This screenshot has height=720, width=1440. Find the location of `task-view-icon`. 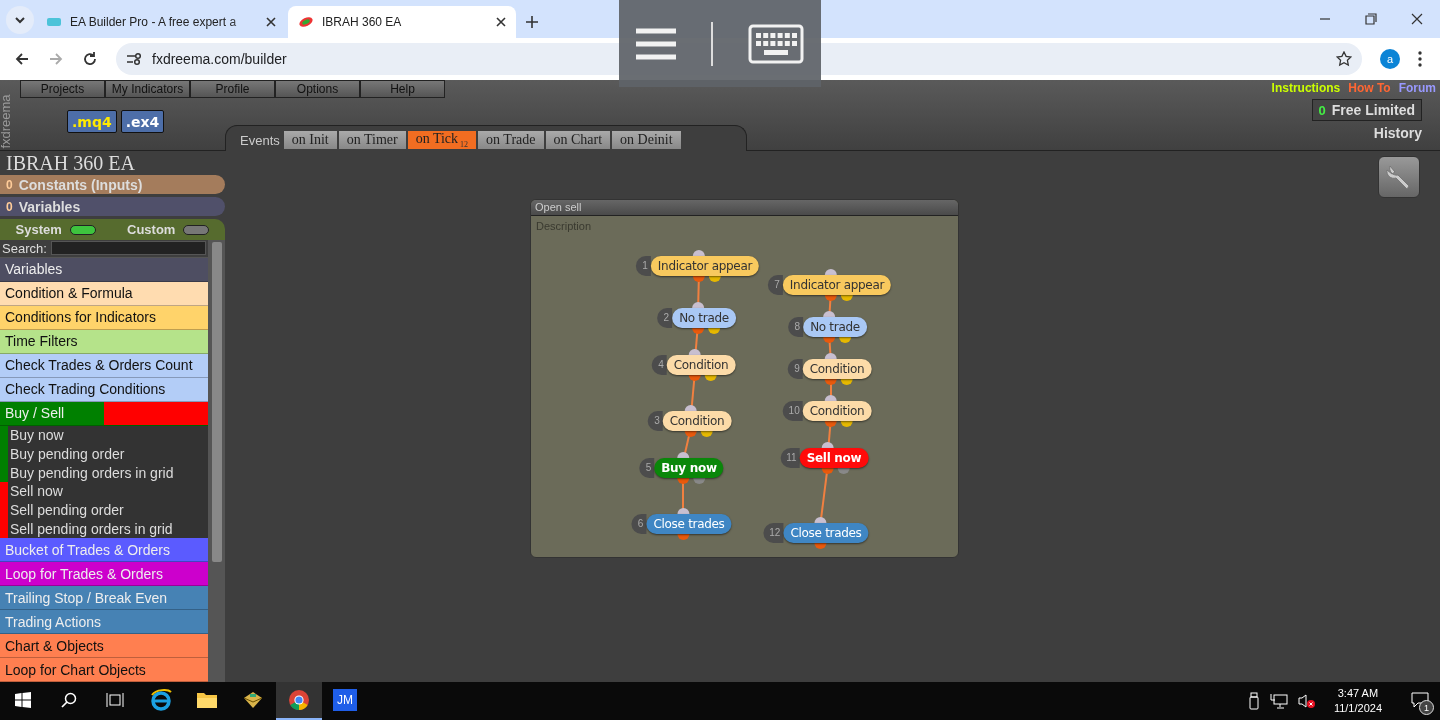

task-view-icon is located at coordinates (115, 700).